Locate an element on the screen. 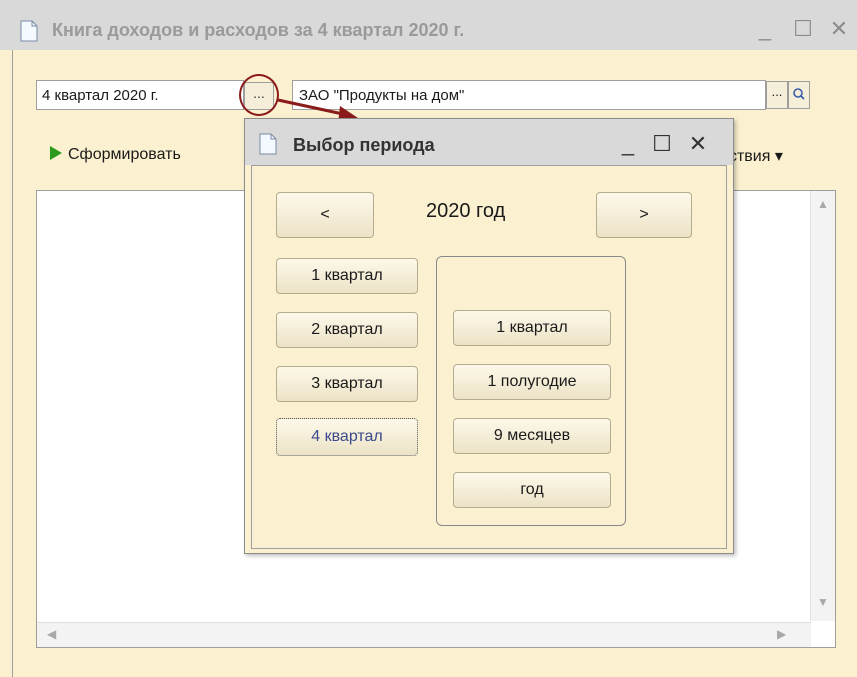  half-year-button: 1 полугодие is located at coordinates (532, 382).